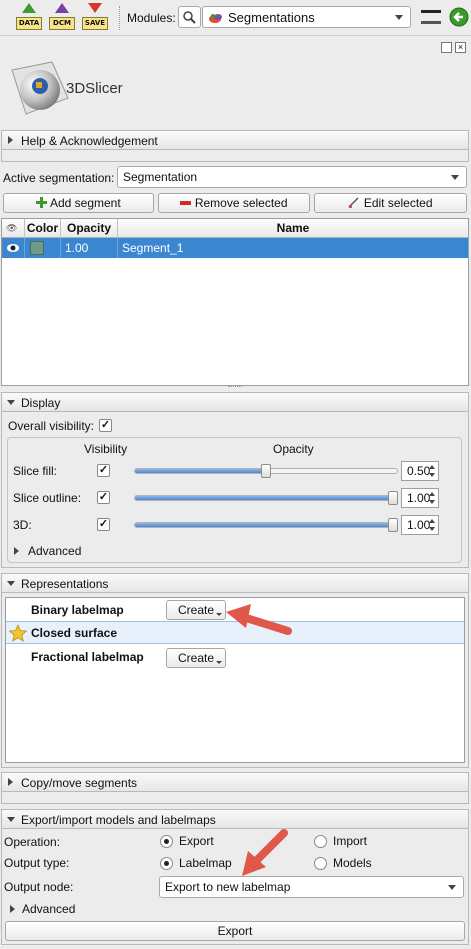 The image size is (471, 949). Describe the element at coordinates (13, 248) in the screenshot. I see `segment-visibility-toggle` at that location.